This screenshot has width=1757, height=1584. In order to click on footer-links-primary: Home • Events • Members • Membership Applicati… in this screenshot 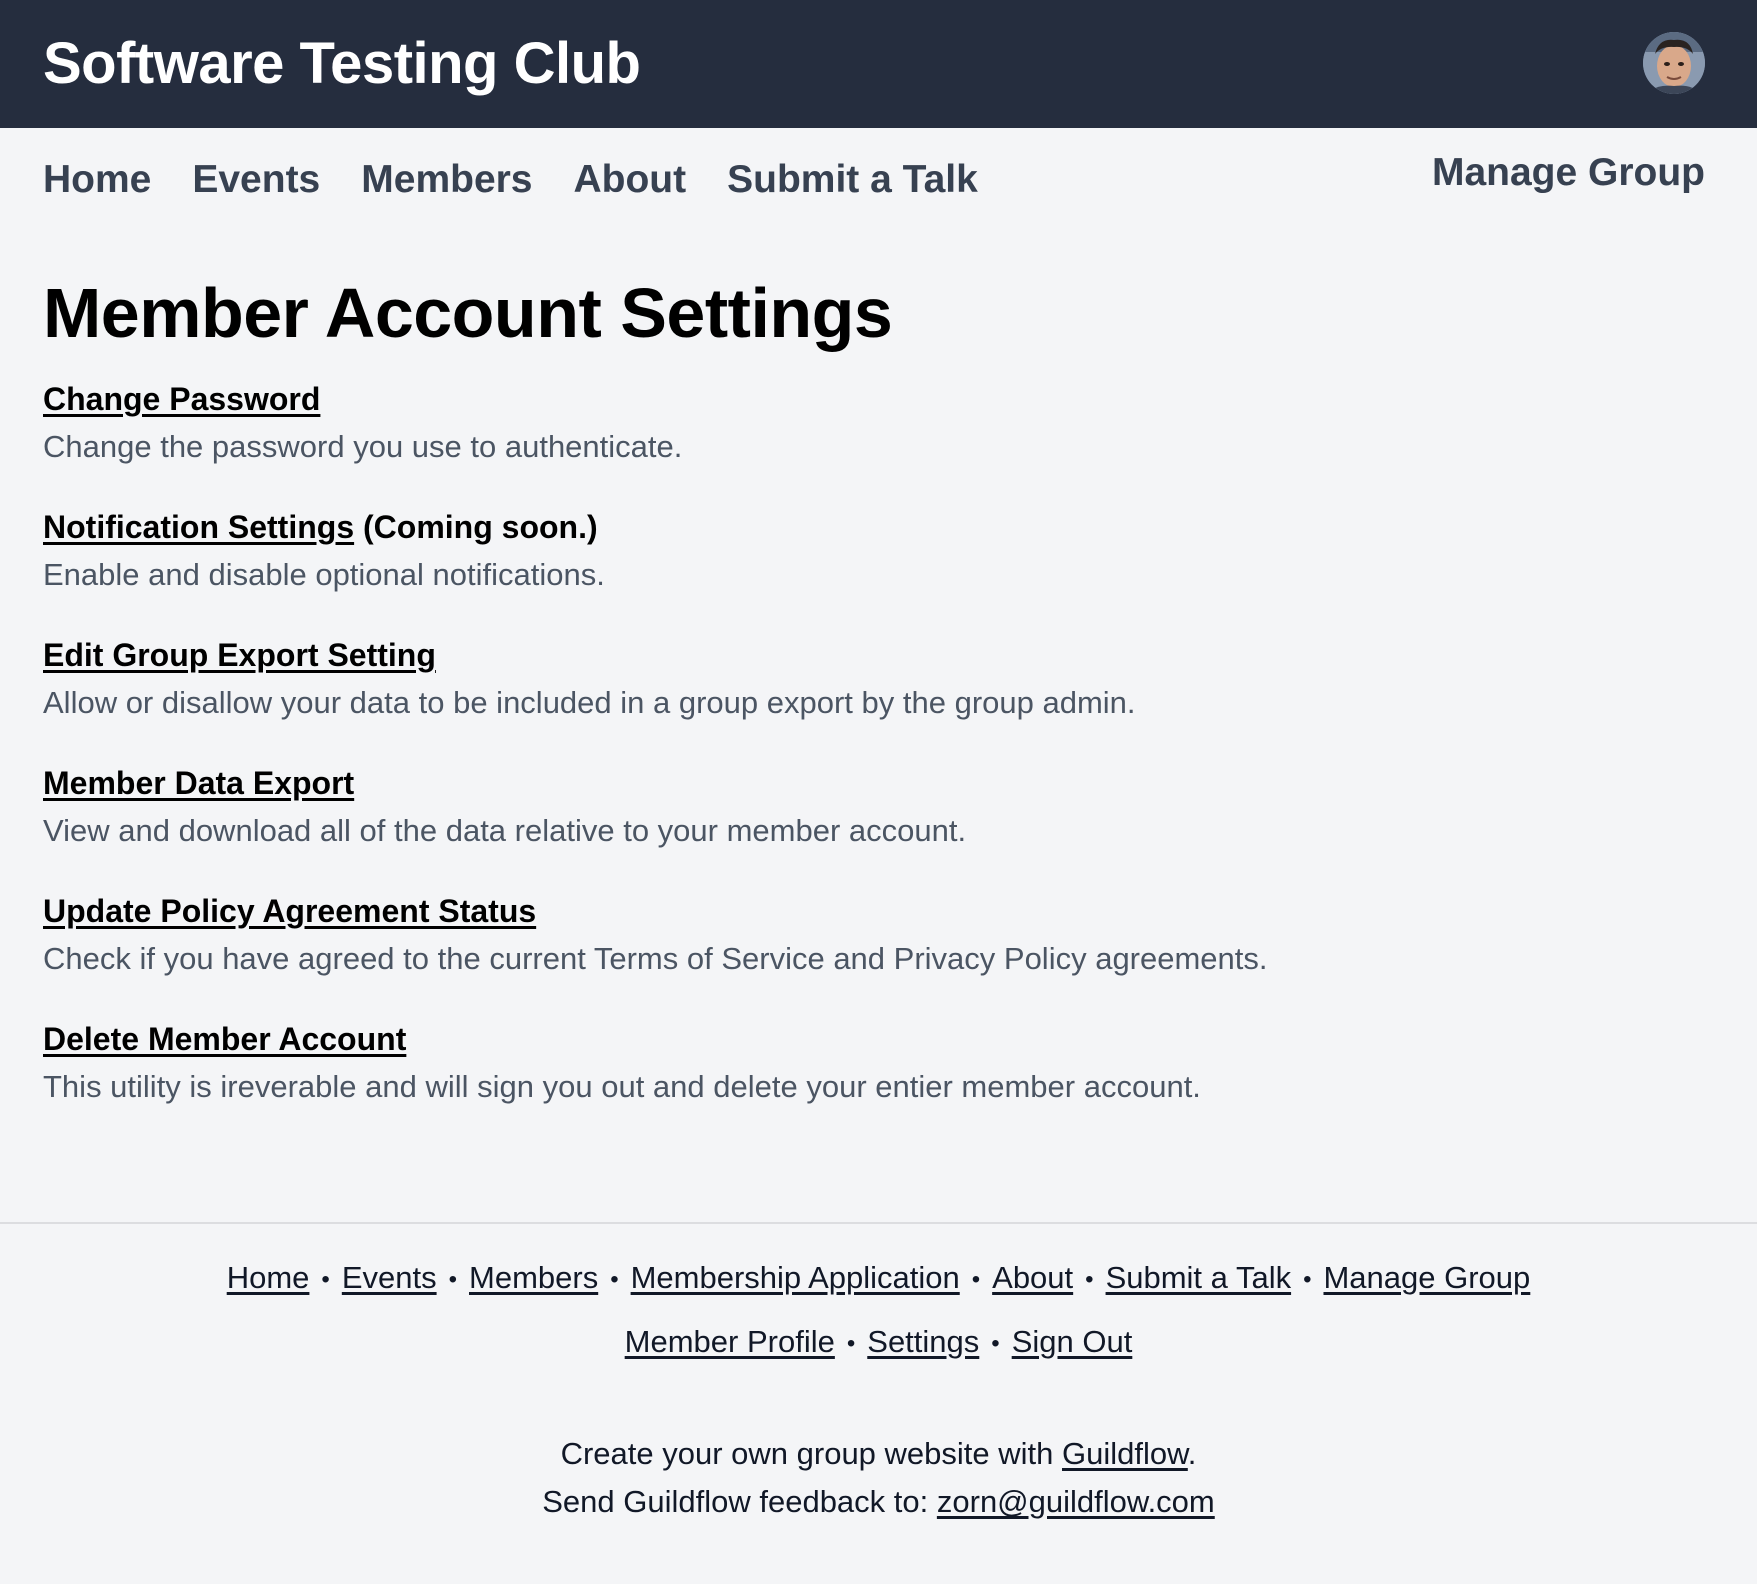, I will do `click(878, 1278)`.